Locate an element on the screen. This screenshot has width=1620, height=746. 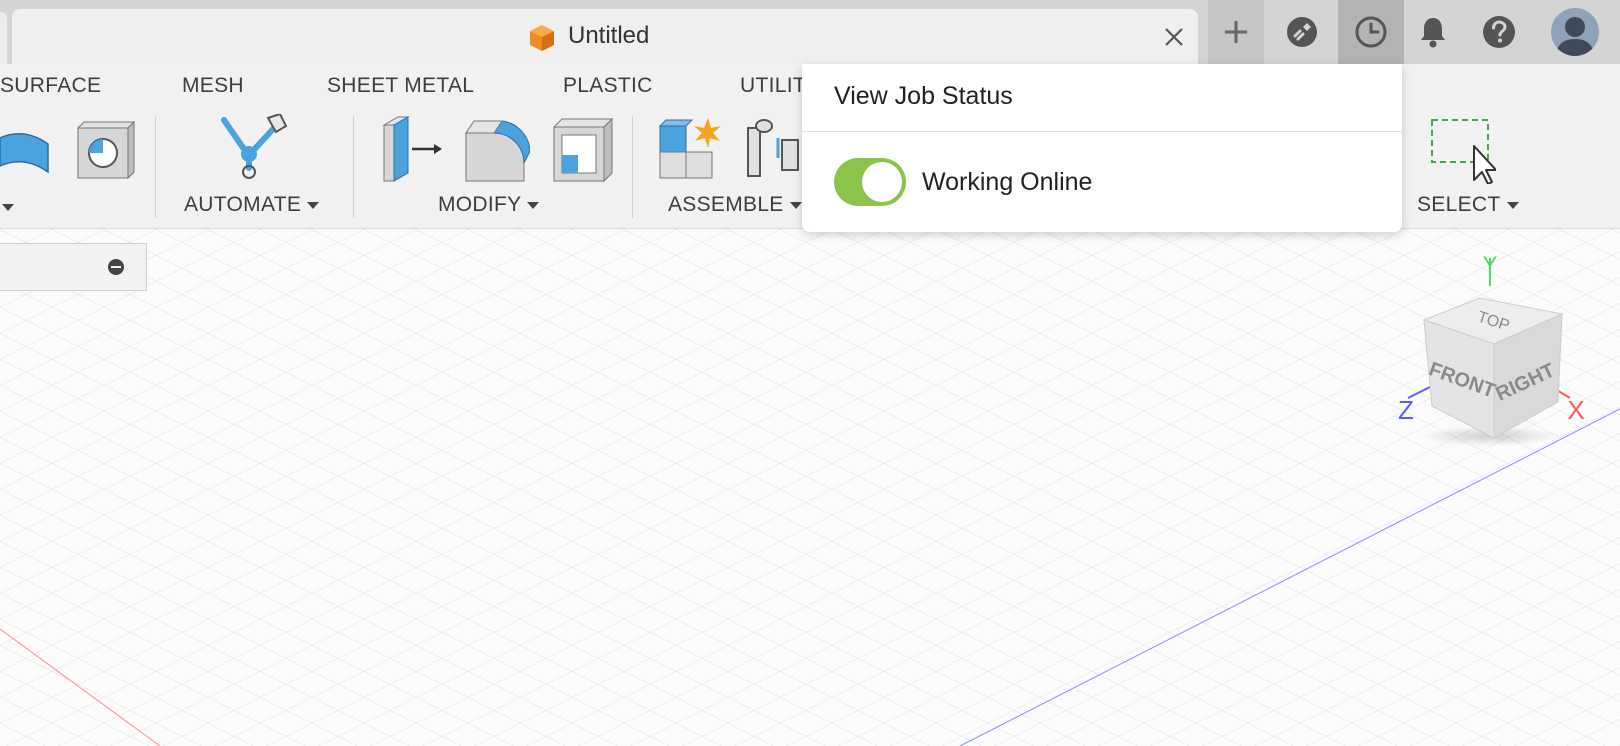
tab-sheet-metal: SHEET METAL is located at coordinates (400, 86).